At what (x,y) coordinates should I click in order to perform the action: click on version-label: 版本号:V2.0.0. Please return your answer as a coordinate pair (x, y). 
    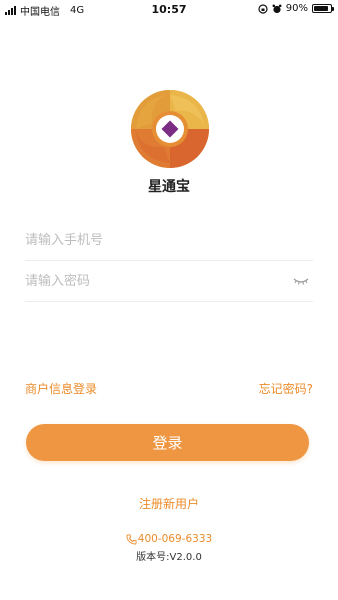
    Looking at the image, I should click on (169, 557).